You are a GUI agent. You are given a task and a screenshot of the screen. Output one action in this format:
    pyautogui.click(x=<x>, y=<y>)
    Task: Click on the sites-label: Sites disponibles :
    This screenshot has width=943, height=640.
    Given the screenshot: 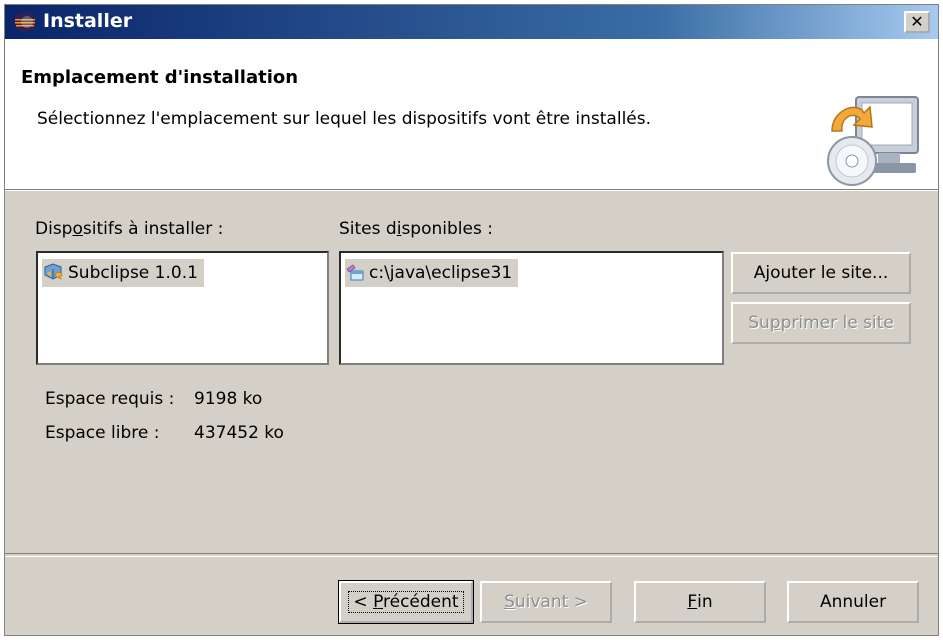 What is the action you would take?
    pyautogui.click(x=416, y=229)
    